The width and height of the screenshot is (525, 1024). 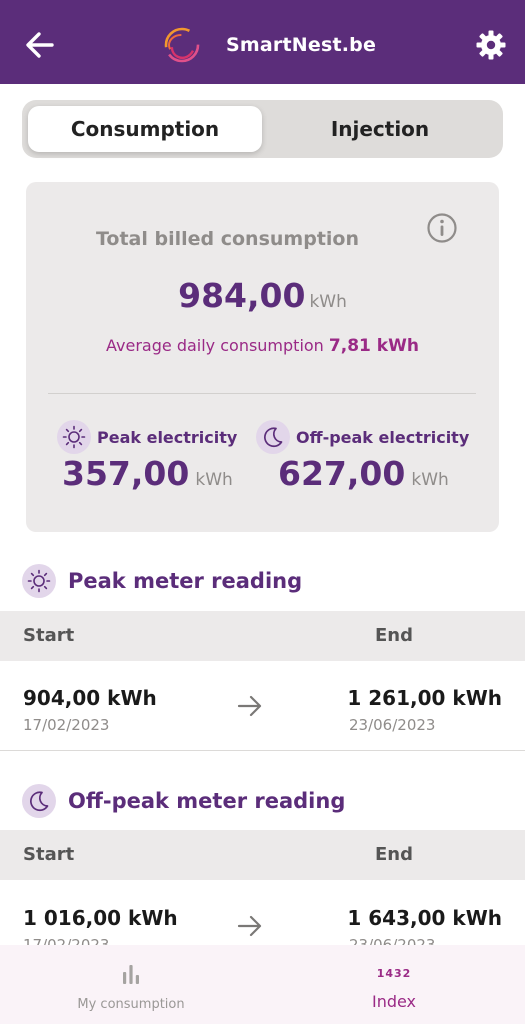 I want to click on peak-value: 357,00, so click(x=126, y=473).